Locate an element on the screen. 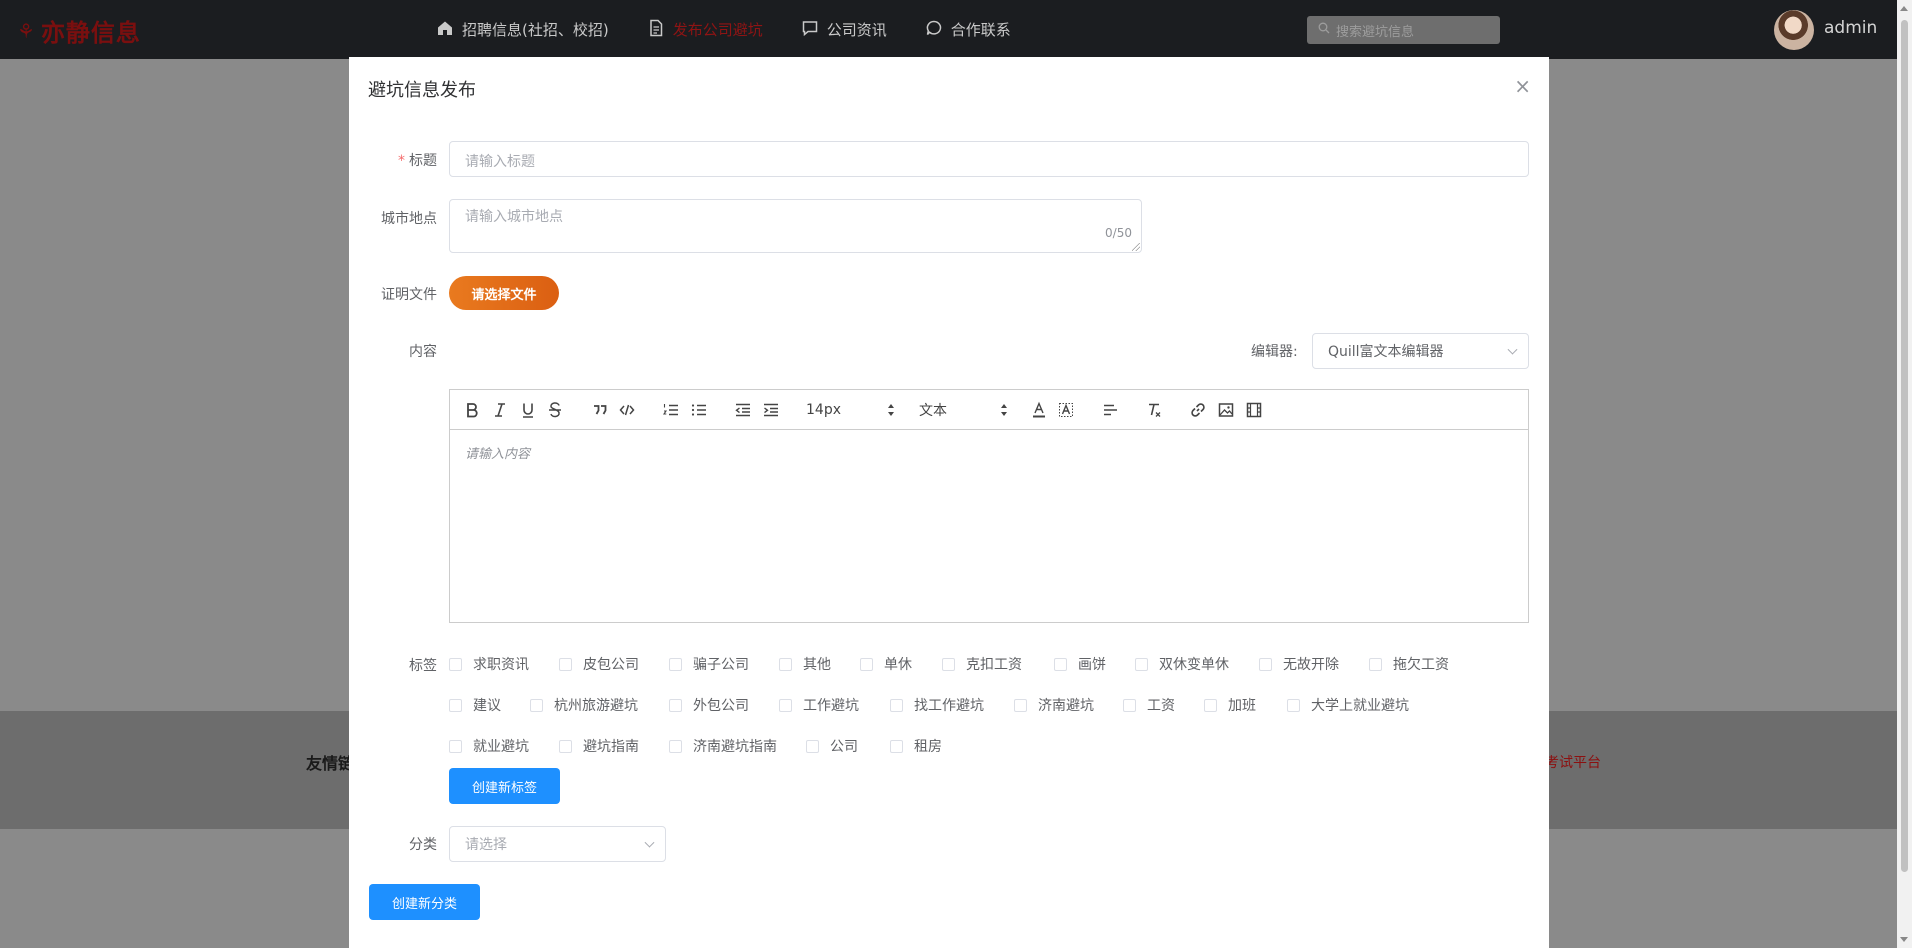  user-name: admin is located at coordinates (1850, 28).